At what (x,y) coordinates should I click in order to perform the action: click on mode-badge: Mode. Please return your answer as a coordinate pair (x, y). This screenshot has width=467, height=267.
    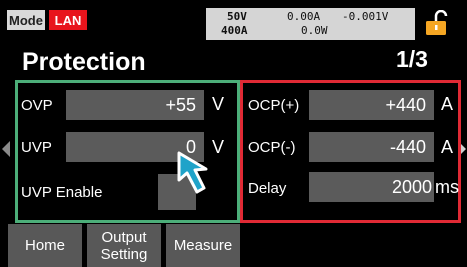
    Looking at the image, I should click on (26, 20).